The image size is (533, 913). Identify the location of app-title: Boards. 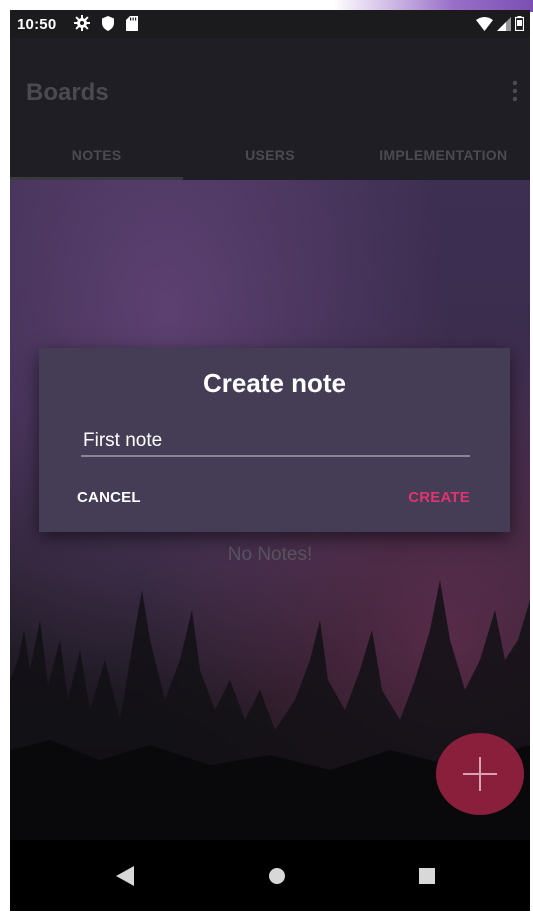
(67, 92).